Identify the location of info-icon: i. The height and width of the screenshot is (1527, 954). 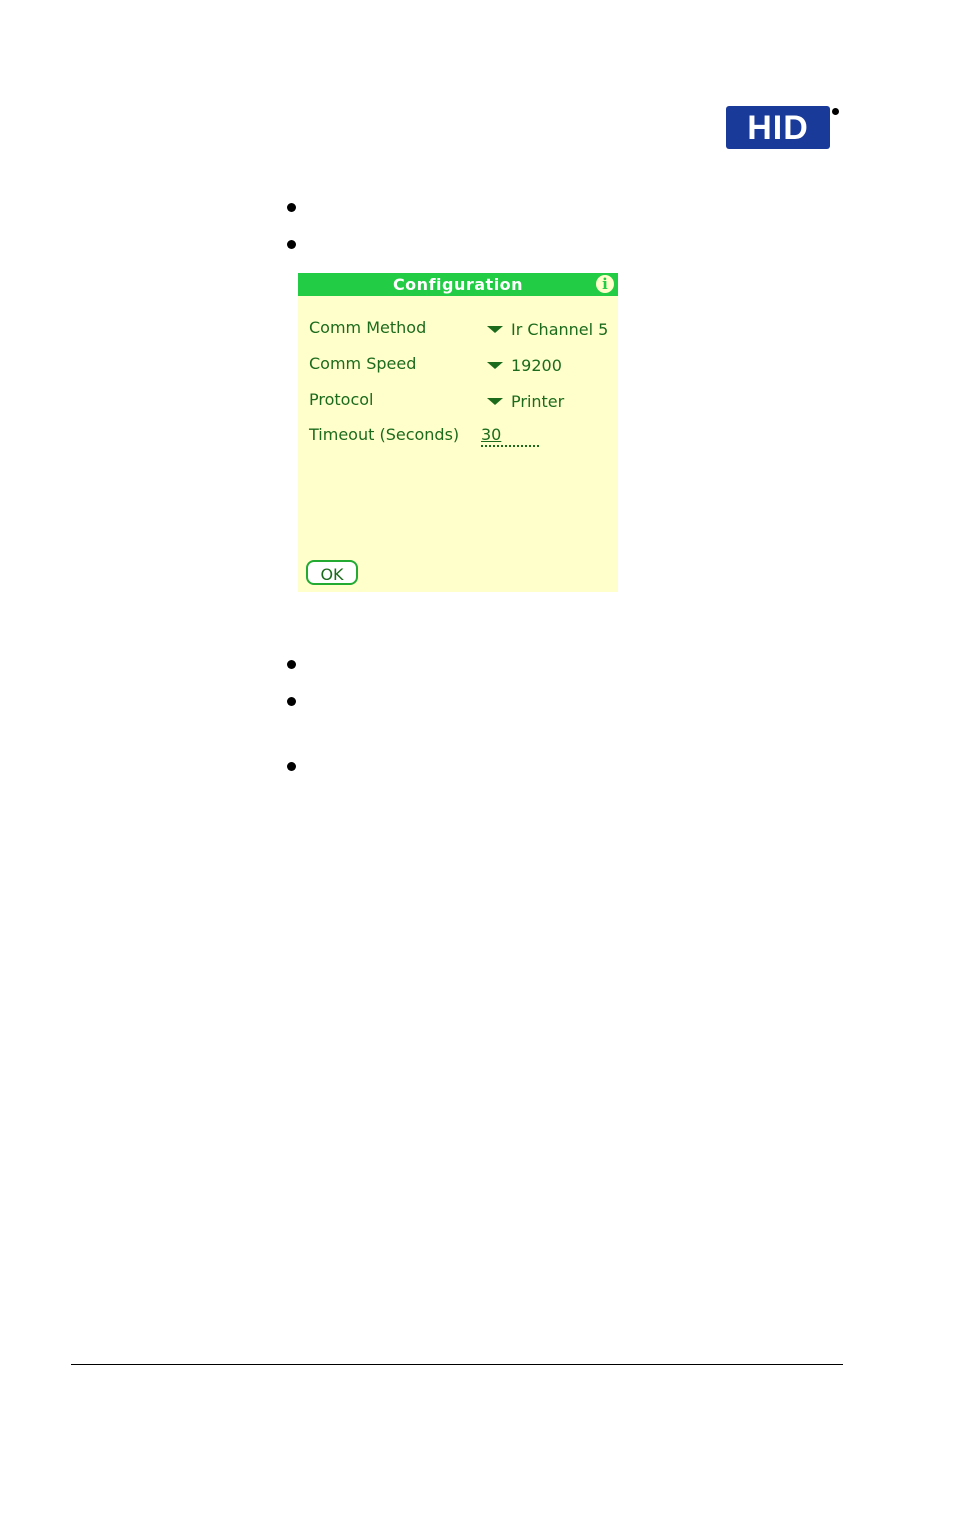
(605, 284).